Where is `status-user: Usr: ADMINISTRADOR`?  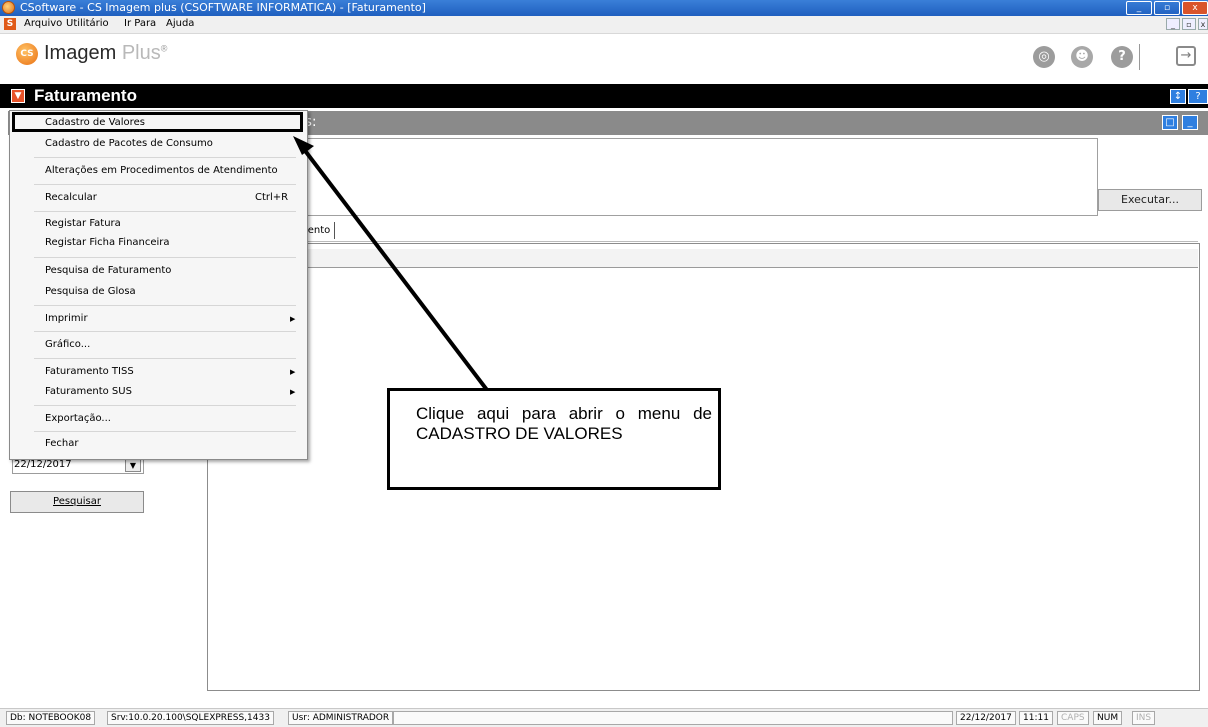 status-user: Usr: ADMINISTRADOR is located at coordinates (341, 718).